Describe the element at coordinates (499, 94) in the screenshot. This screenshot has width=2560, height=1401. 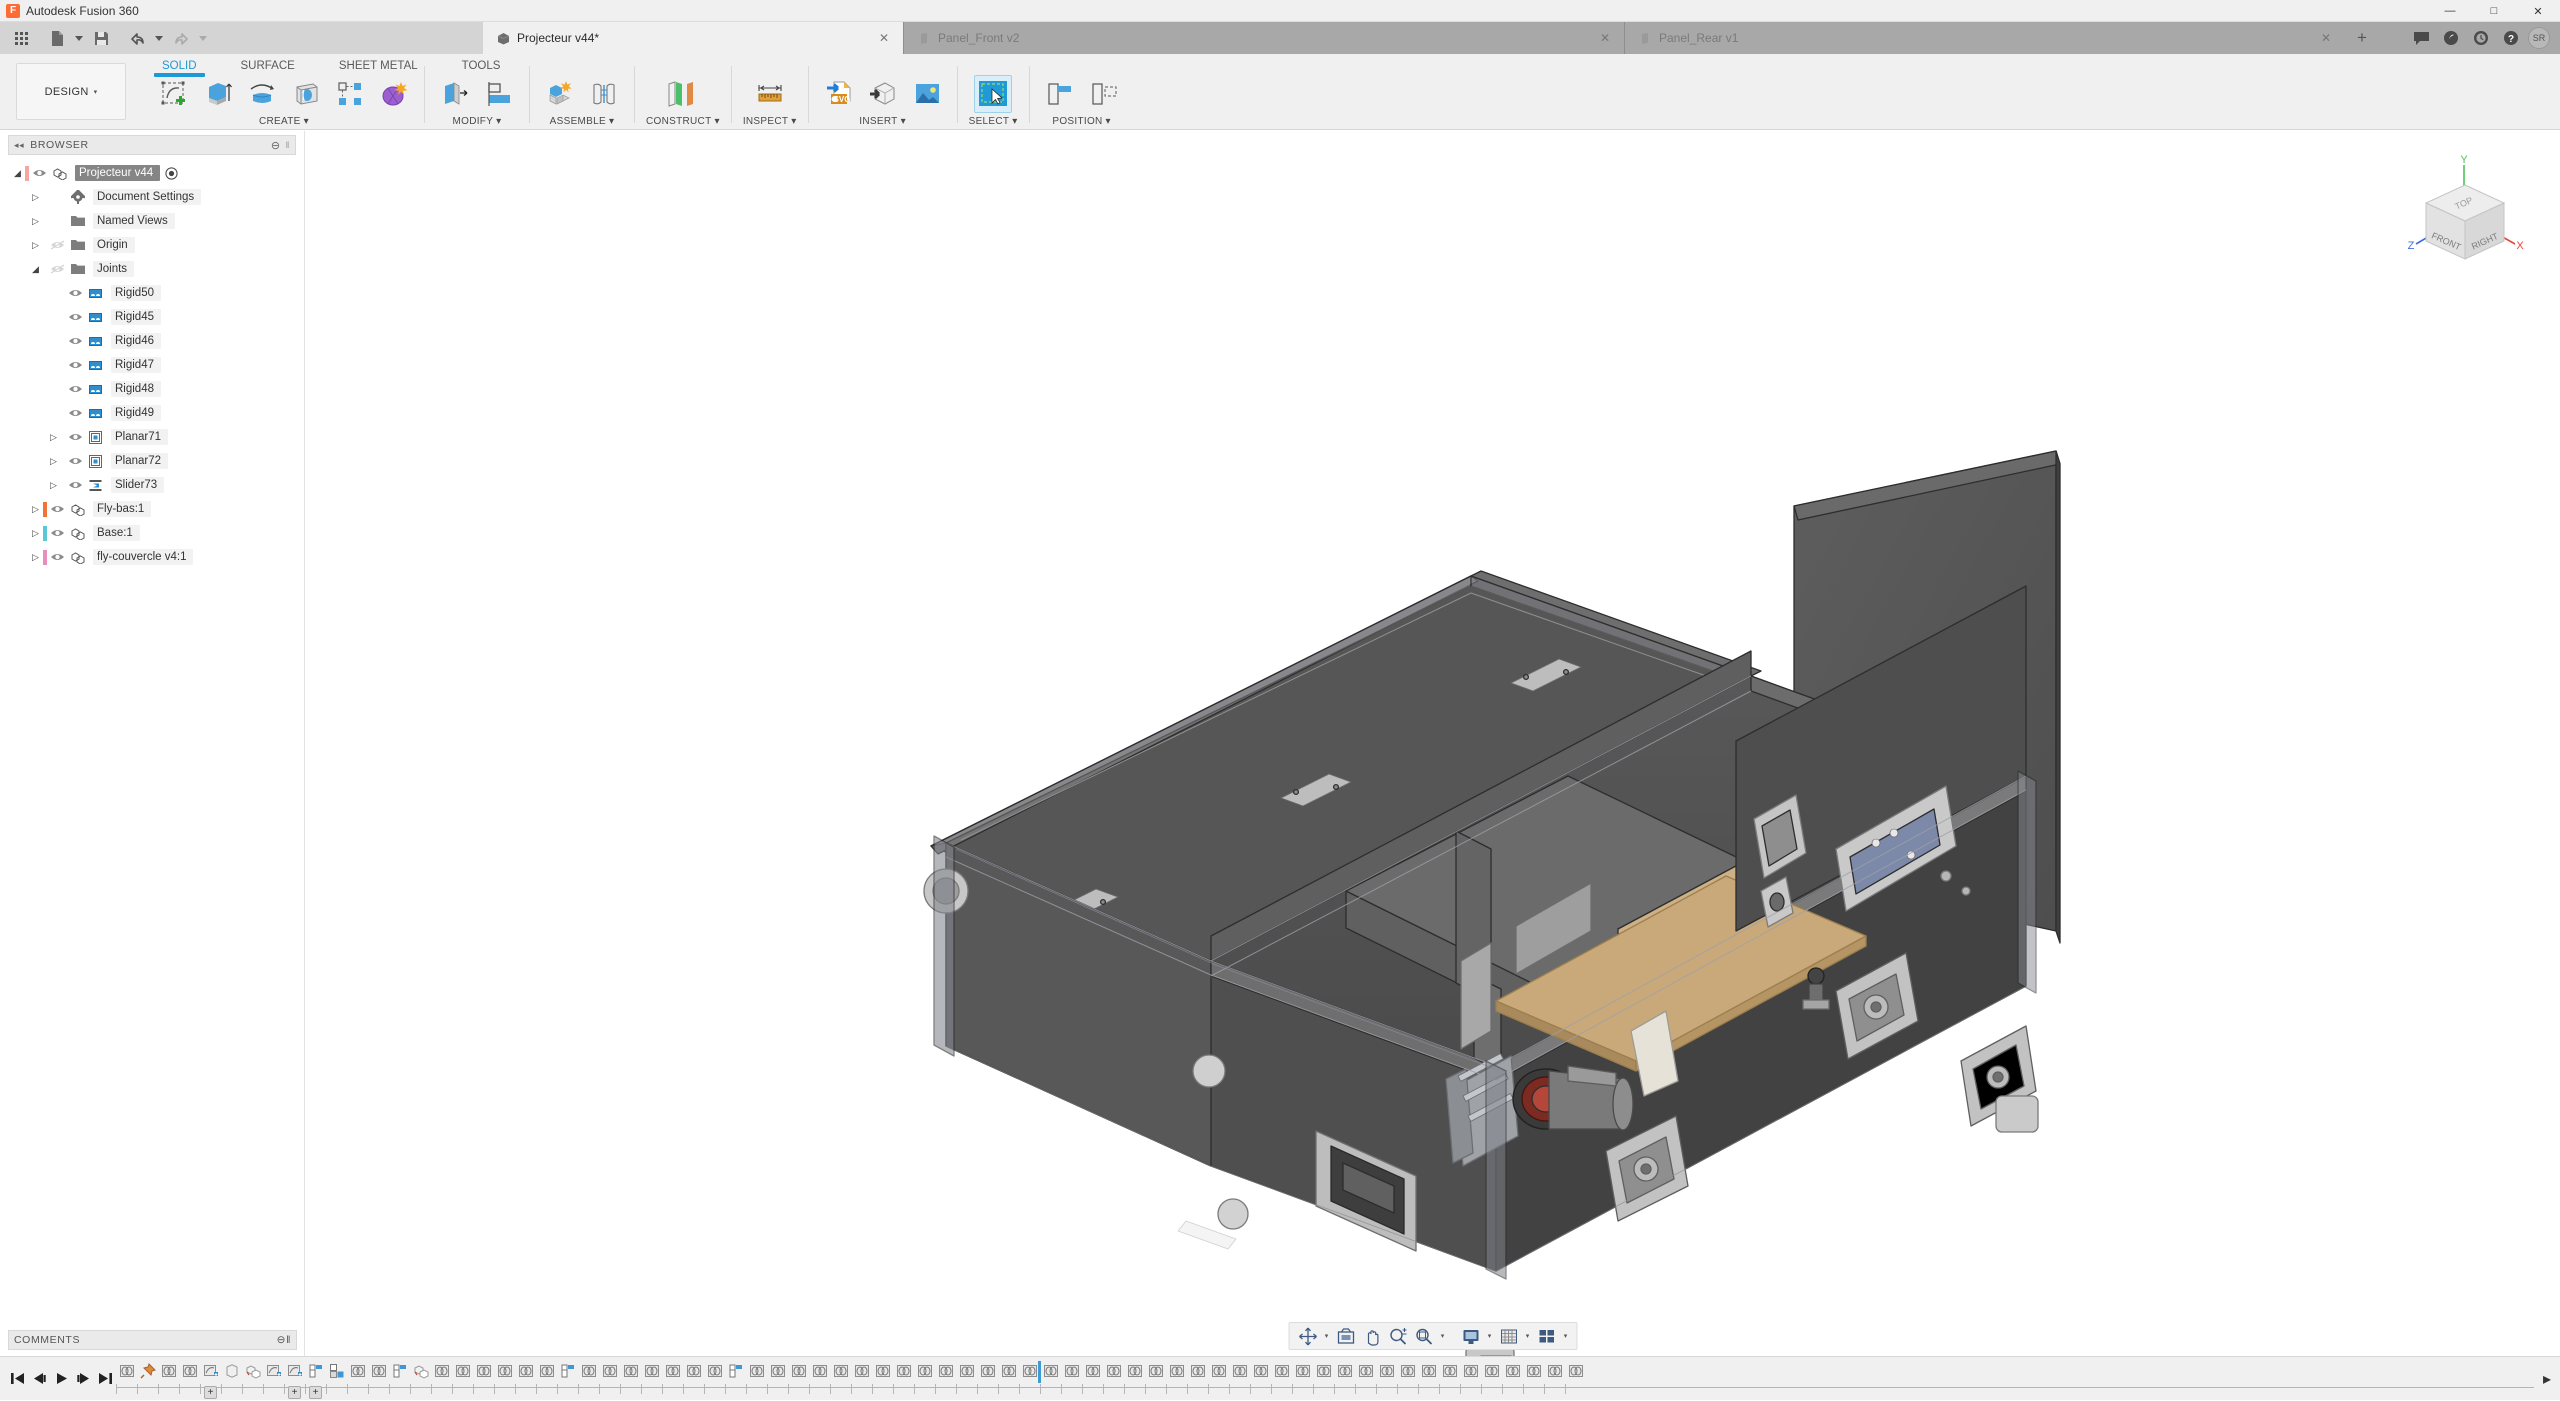
I see `align-icon` at that location.